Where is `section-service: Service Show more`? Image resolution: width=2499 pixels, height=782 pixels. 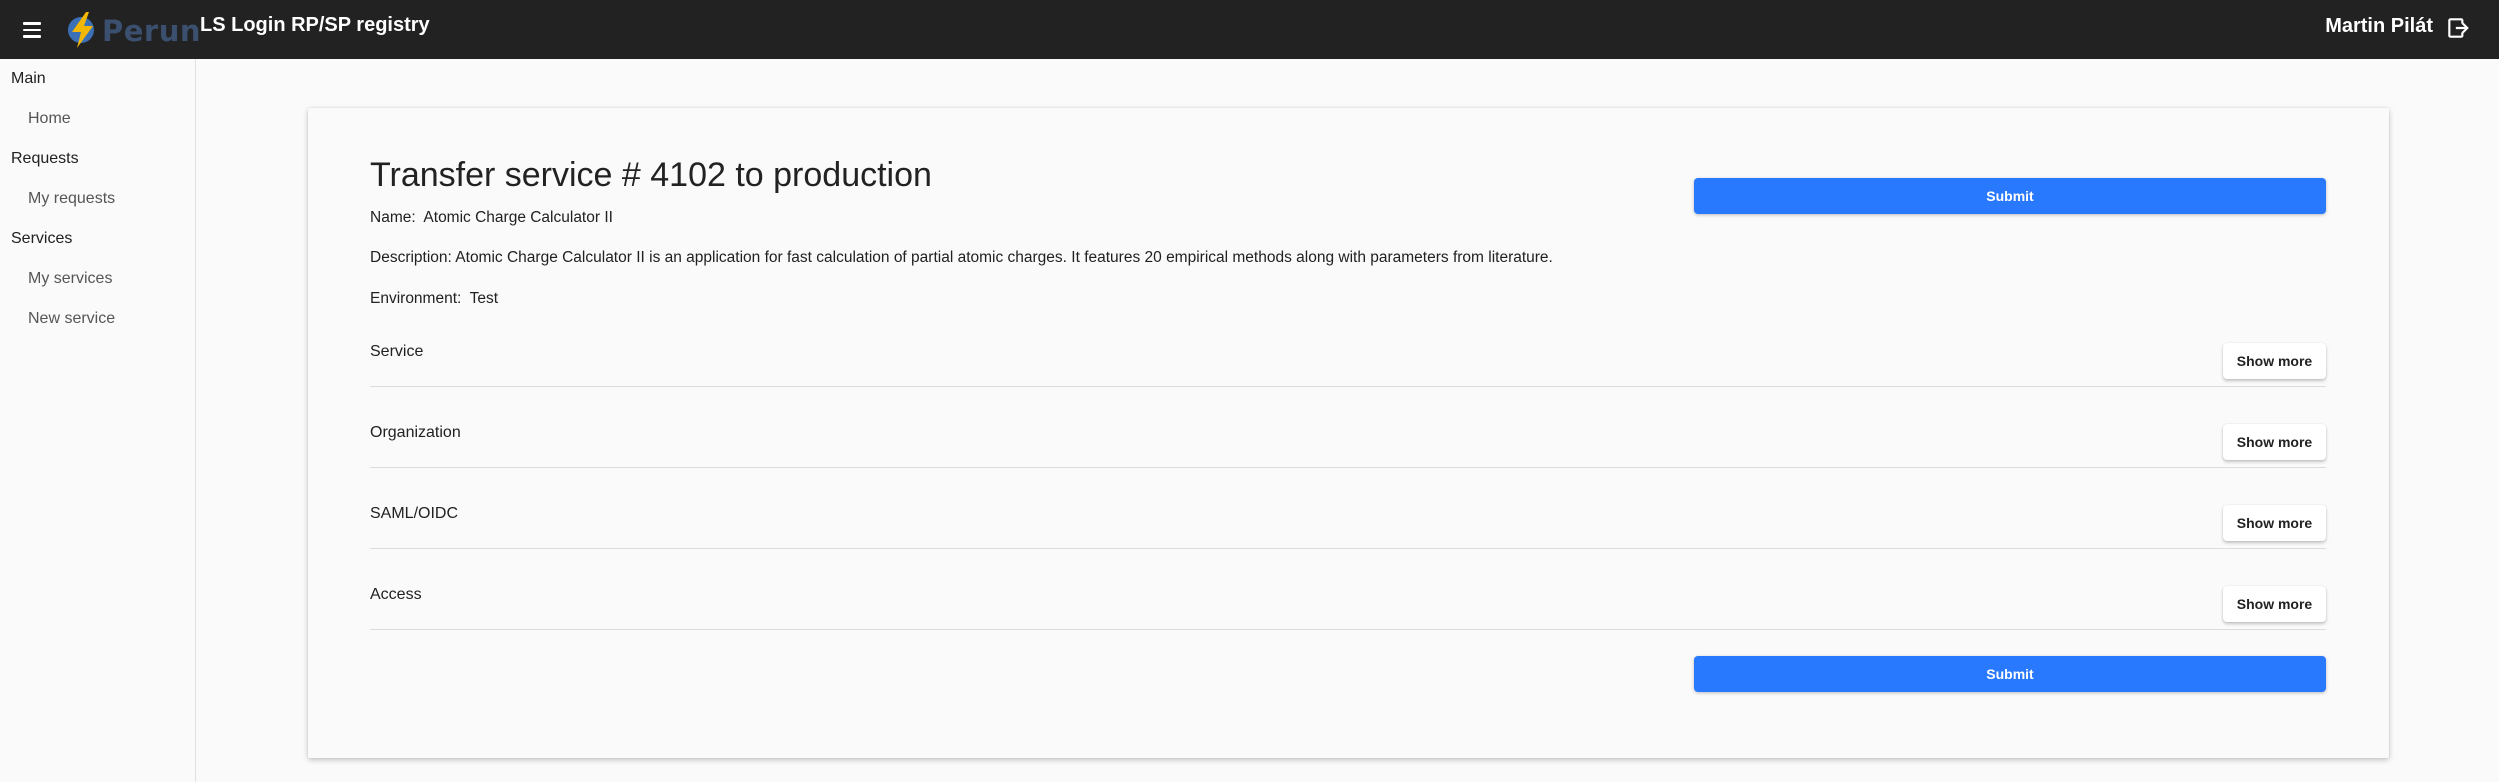
section-service: Service Show more is located at coordinates (1348, 361).